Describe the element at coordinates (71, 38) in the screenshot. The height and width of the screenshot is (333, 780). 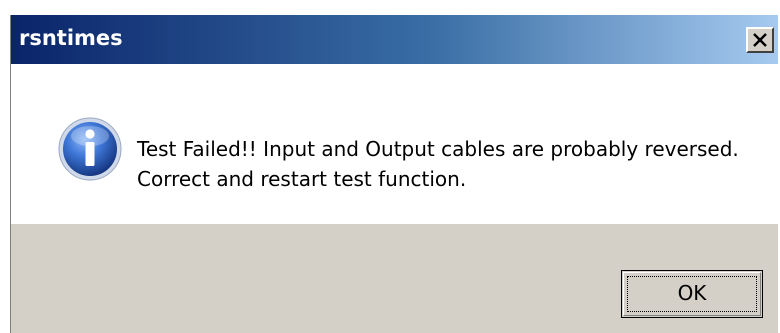
I see `window-title: rsntimes` at that location.